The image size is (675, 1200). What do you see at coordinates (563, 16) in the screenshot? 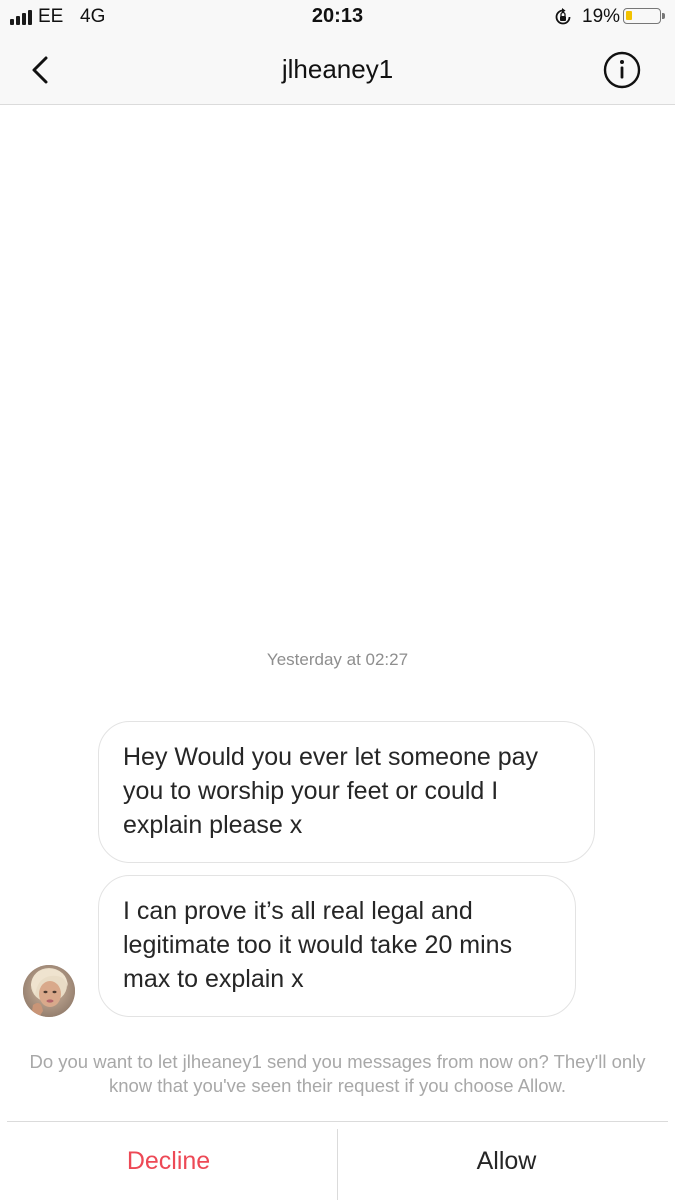
I see `orientation-lock-icon` at bounding box center [563, 16].